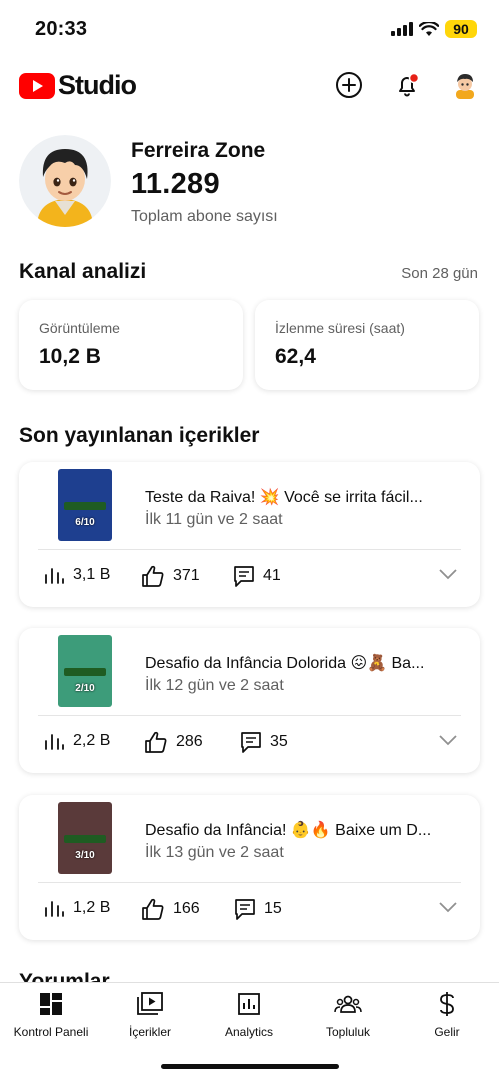 The width and height of the screenshot is (499, 1080). Describe the element at coordinates (257, 576) in the screenshot. I see `comments-stat: 41` at that location.